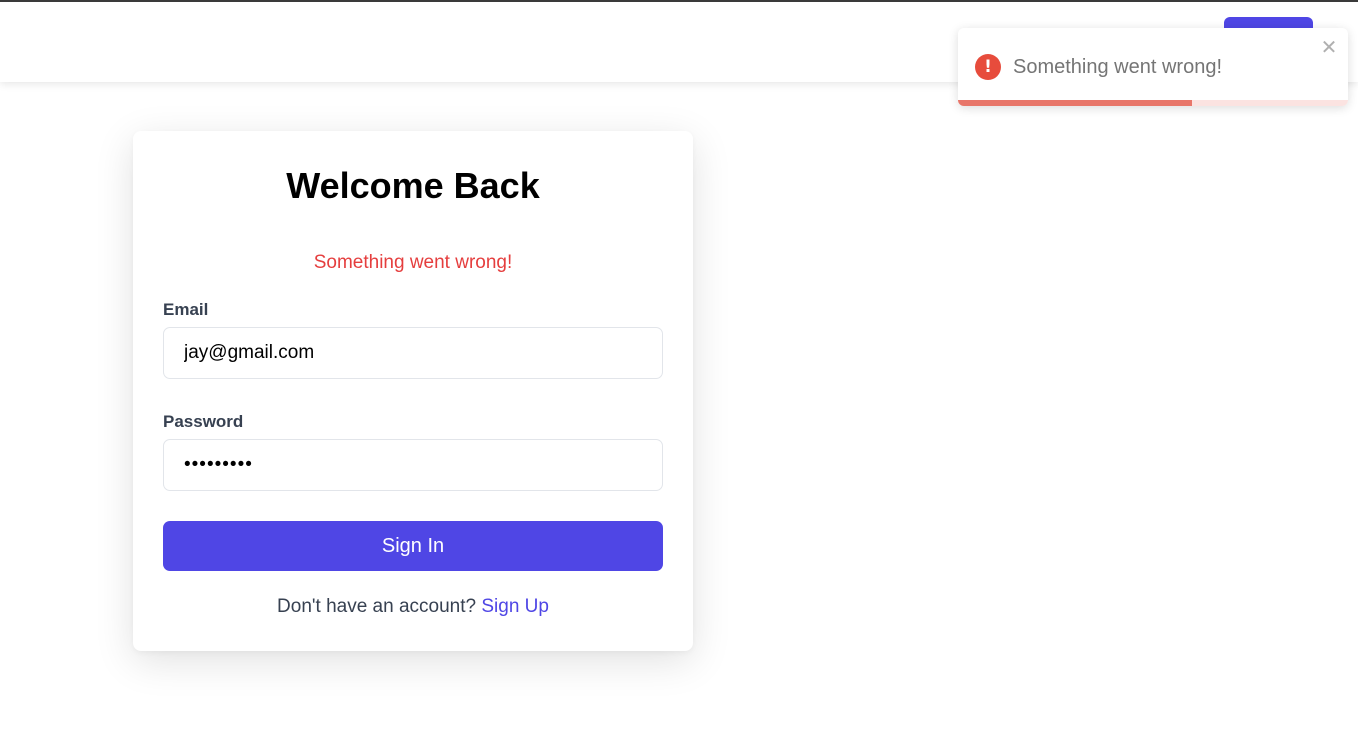 This screenshot has width=1358, height=744. I want to click on page-title: Welcome Back, so click(413, 185).